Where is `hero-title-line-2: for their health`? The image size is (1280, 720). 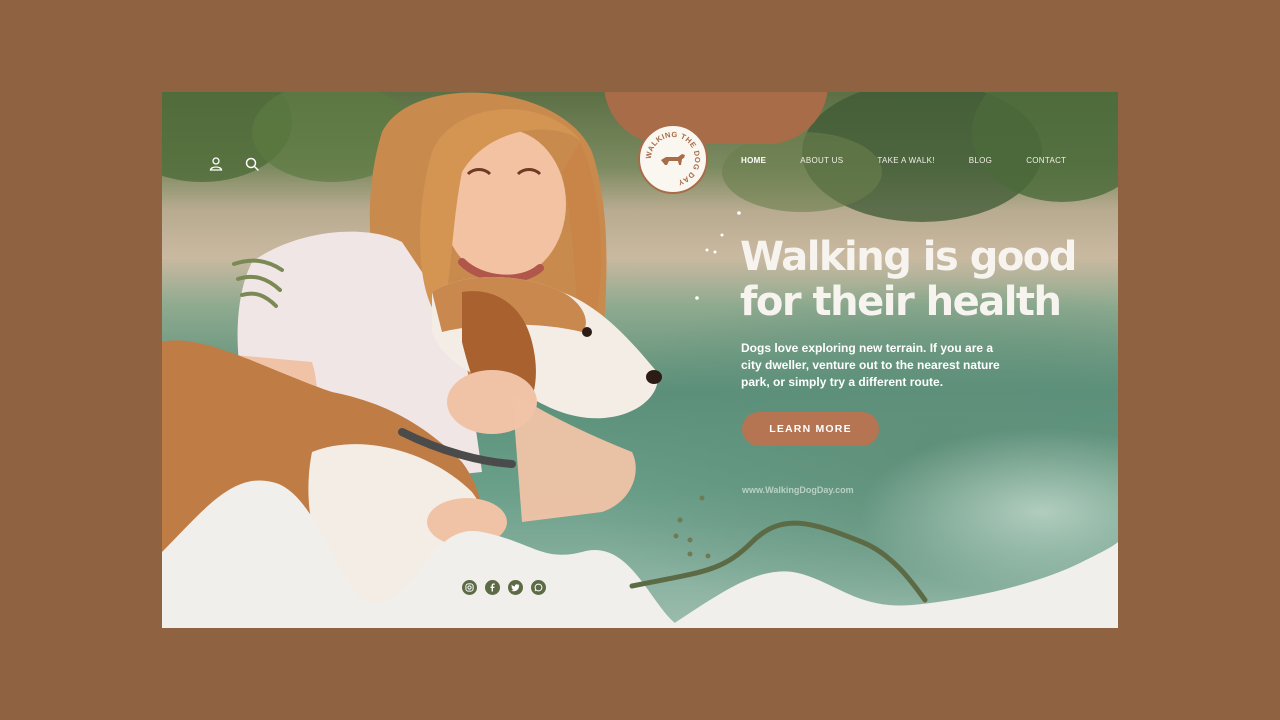 hero-title-line-2: for their health is located at coordinates (901, 302).